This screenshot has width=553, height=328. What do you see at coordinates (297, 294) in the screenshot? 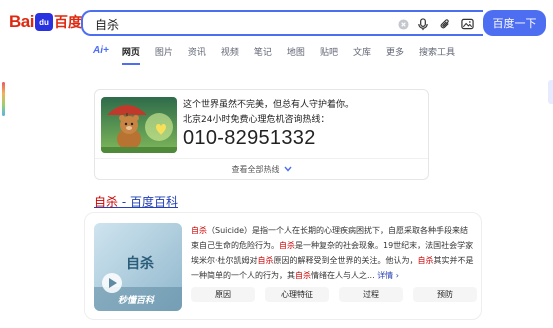
I see `chip-psychological-traits: 心理特征` at bounding box center [297, 294].